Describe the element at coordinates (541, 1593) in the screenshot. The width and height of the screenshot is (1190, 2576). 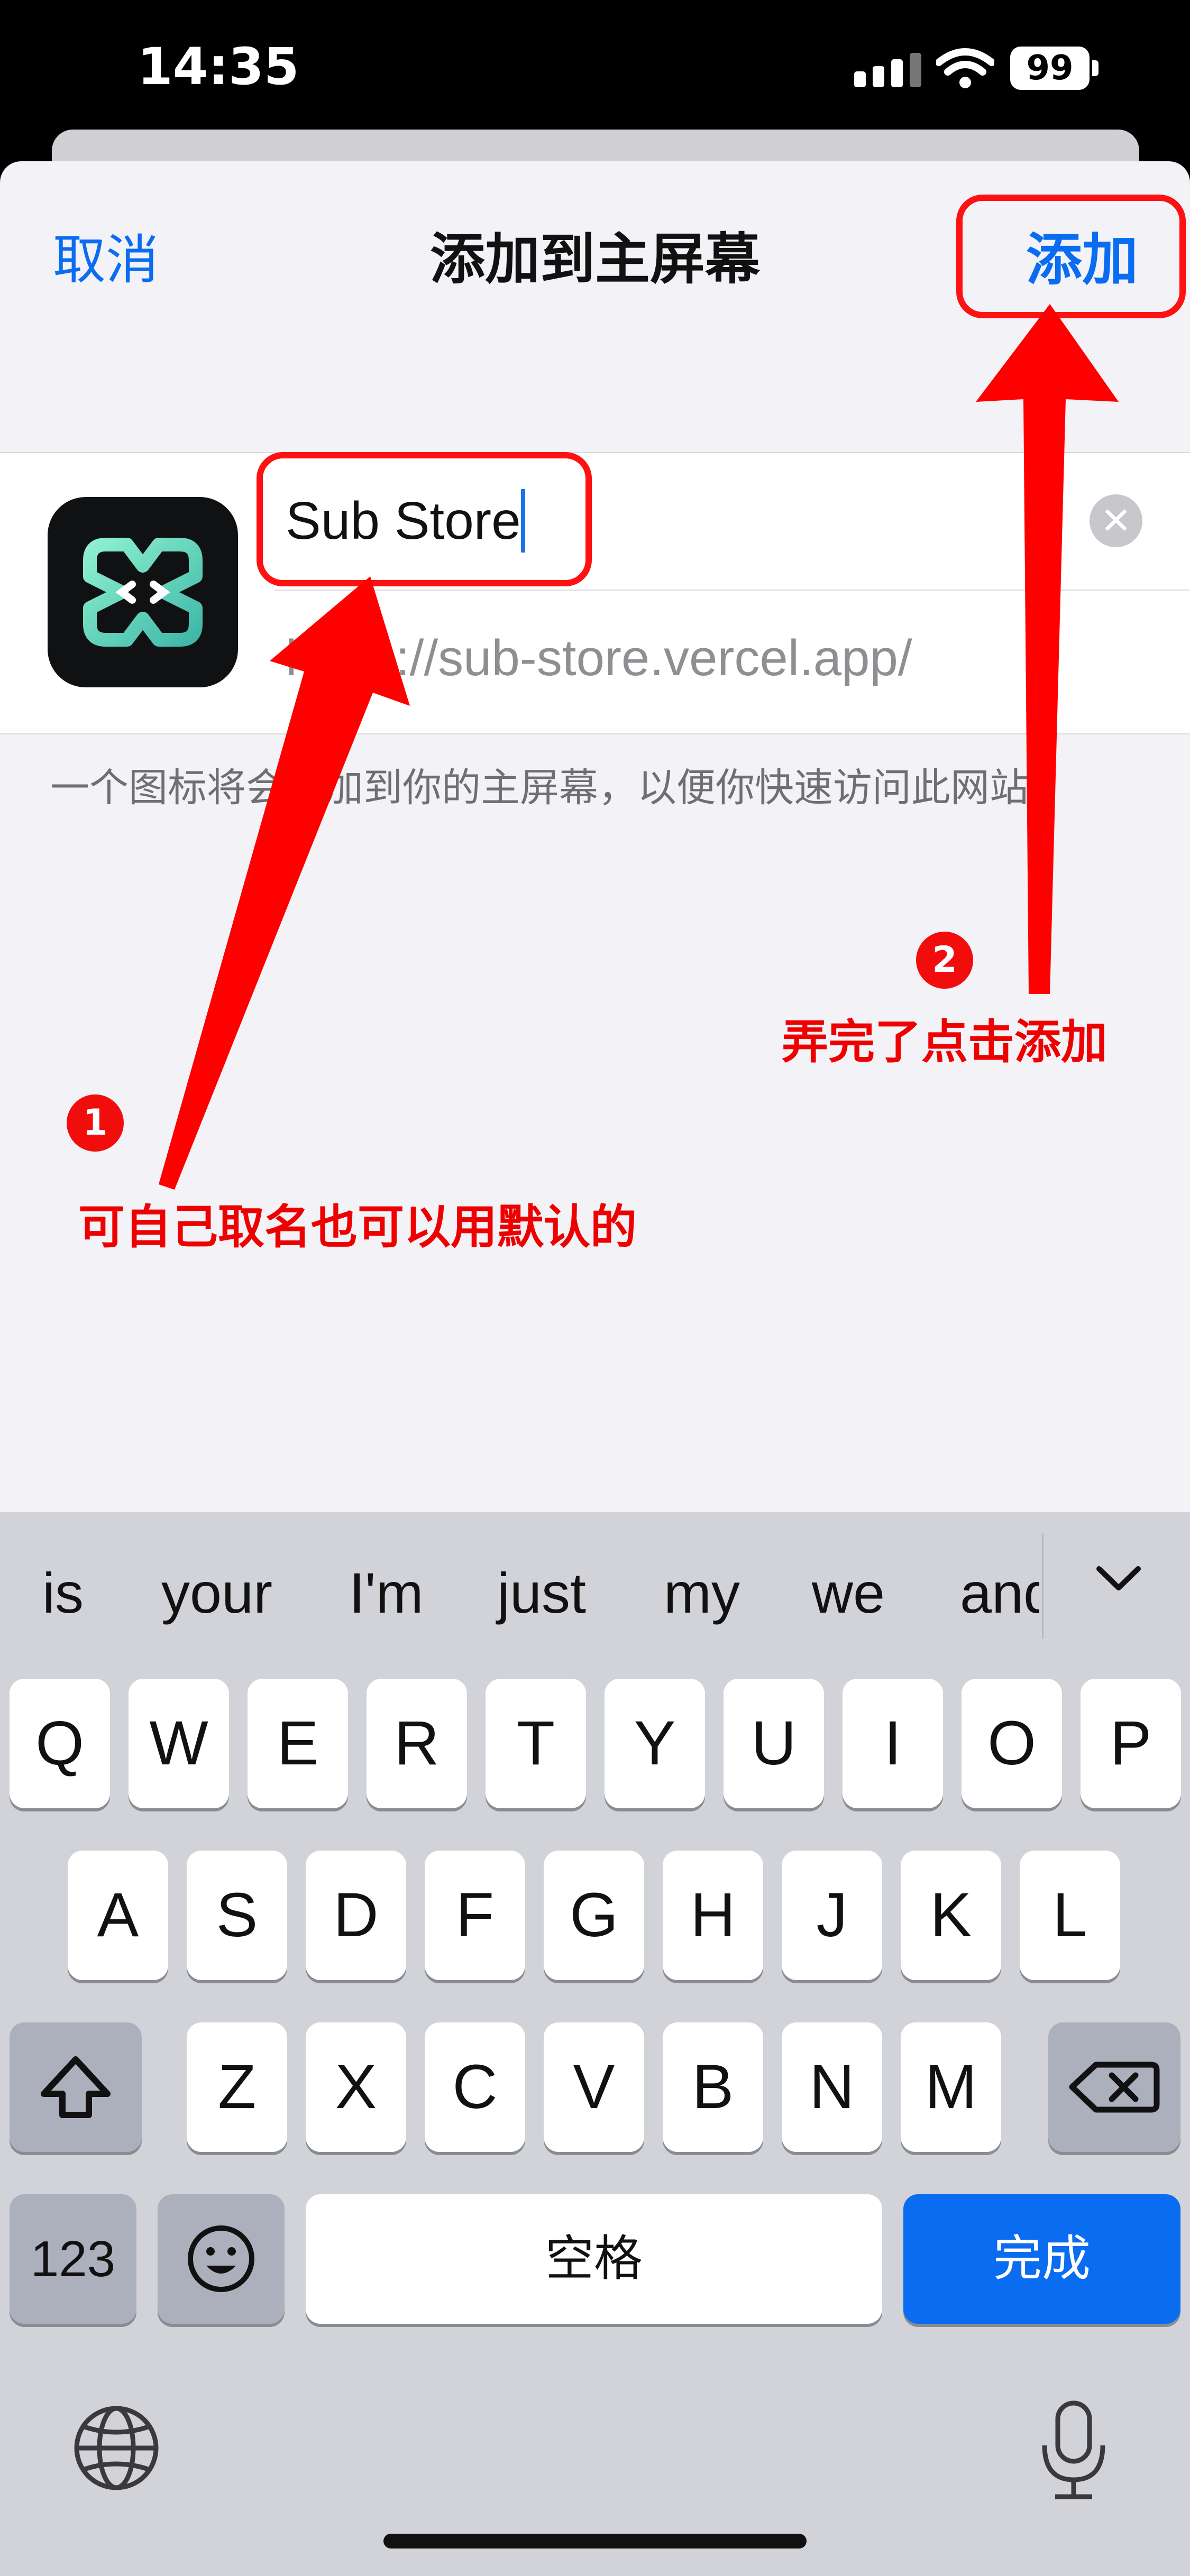
I see `suggestion-item: just` at that location.